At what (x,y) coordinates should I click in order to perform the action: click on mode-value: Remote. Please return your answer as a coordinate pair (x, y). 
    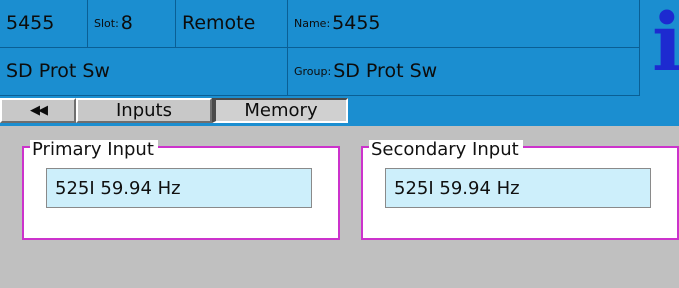
    Looking at the image, I should click on (219, 23).